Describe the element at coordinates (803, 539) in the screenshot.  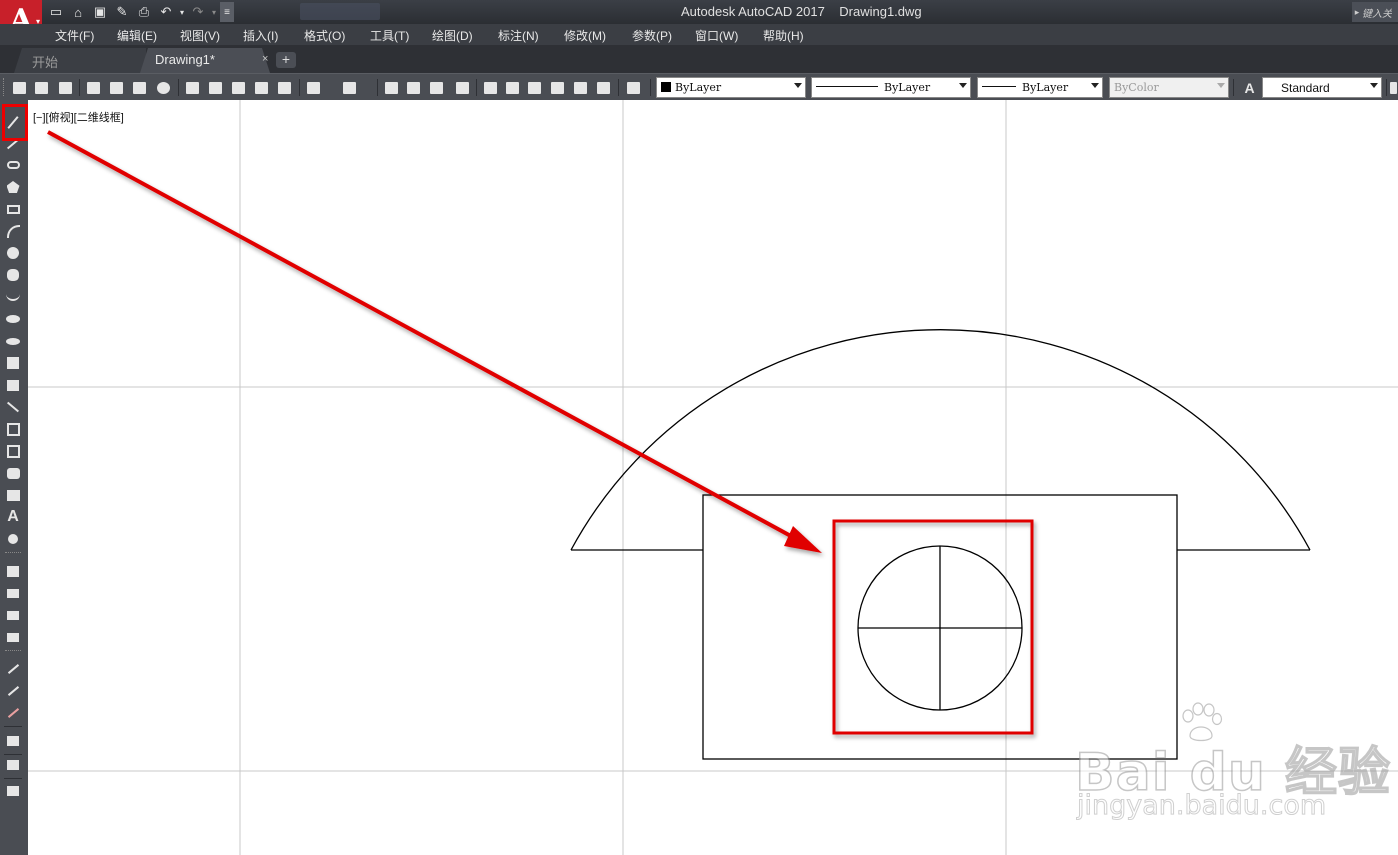
I see `arrow-head` at that location.